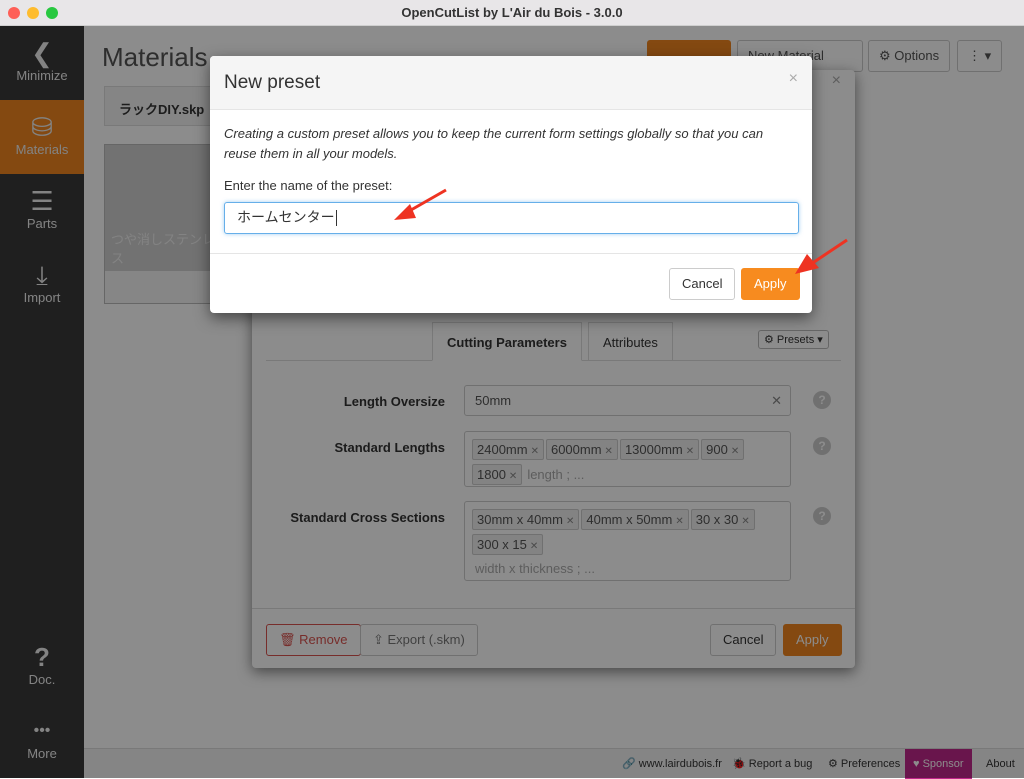  Describe the element at coordinates (702, 284) in the screenshot. I see `cancel-button: Cancel` at that location.